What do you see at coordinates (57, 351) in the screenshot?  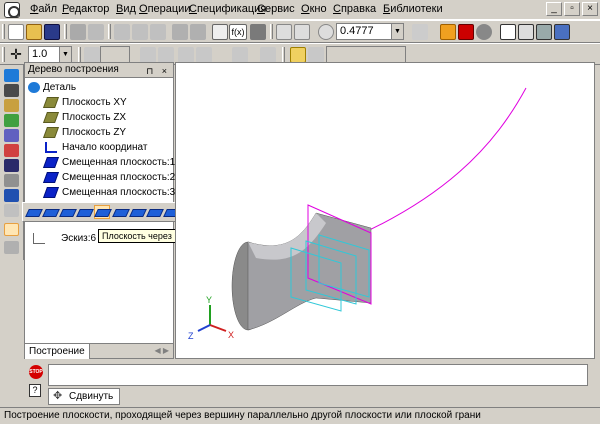 I see `tab-construction: Построение` at bounding box center [57, 351].